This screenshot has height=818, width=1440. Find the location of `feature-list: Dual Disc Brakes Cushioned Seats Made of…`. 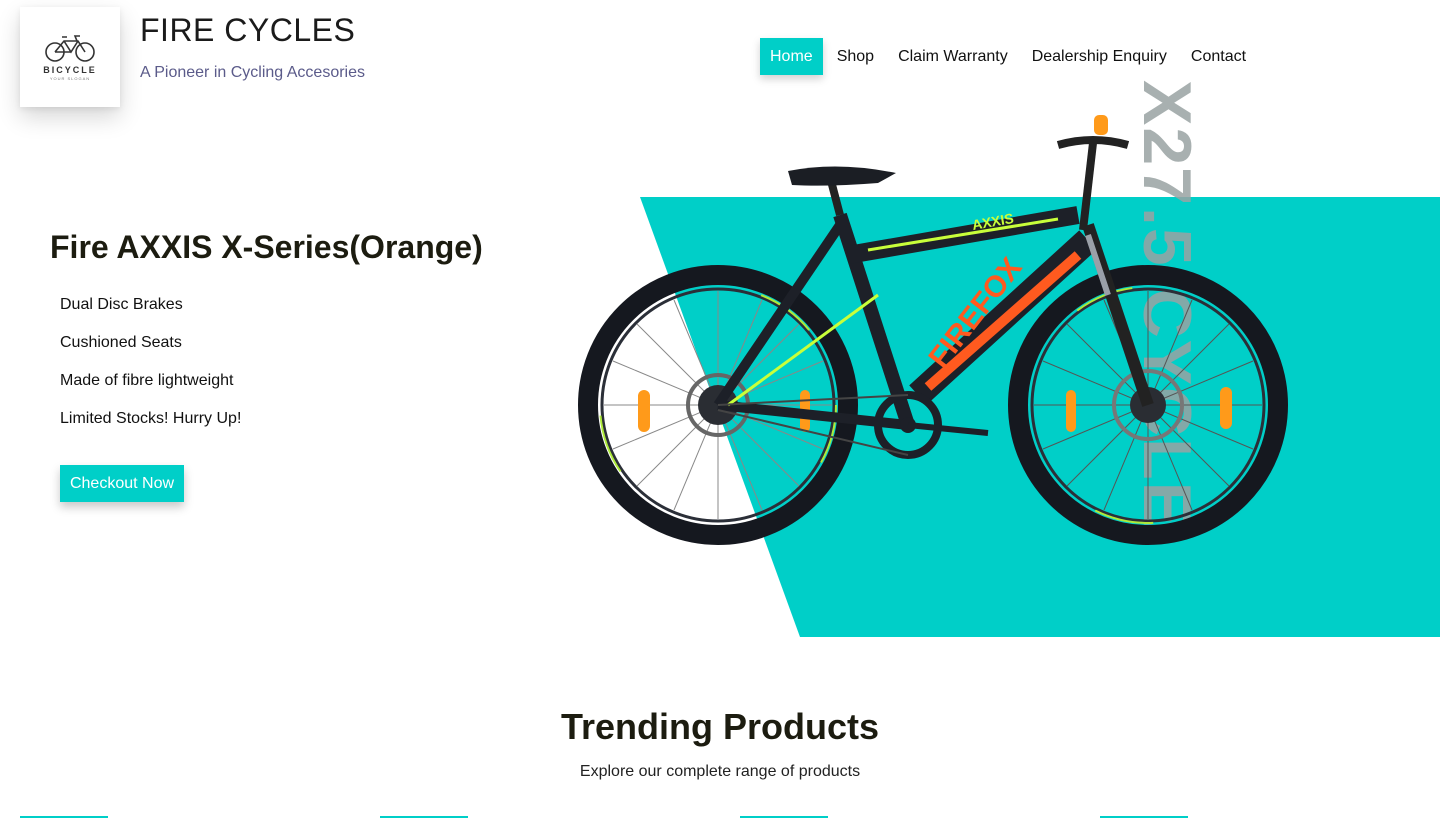

feature-list: Dual Disc Brakes Cushioned Seats Made of… is located at coordinates (150, 370).